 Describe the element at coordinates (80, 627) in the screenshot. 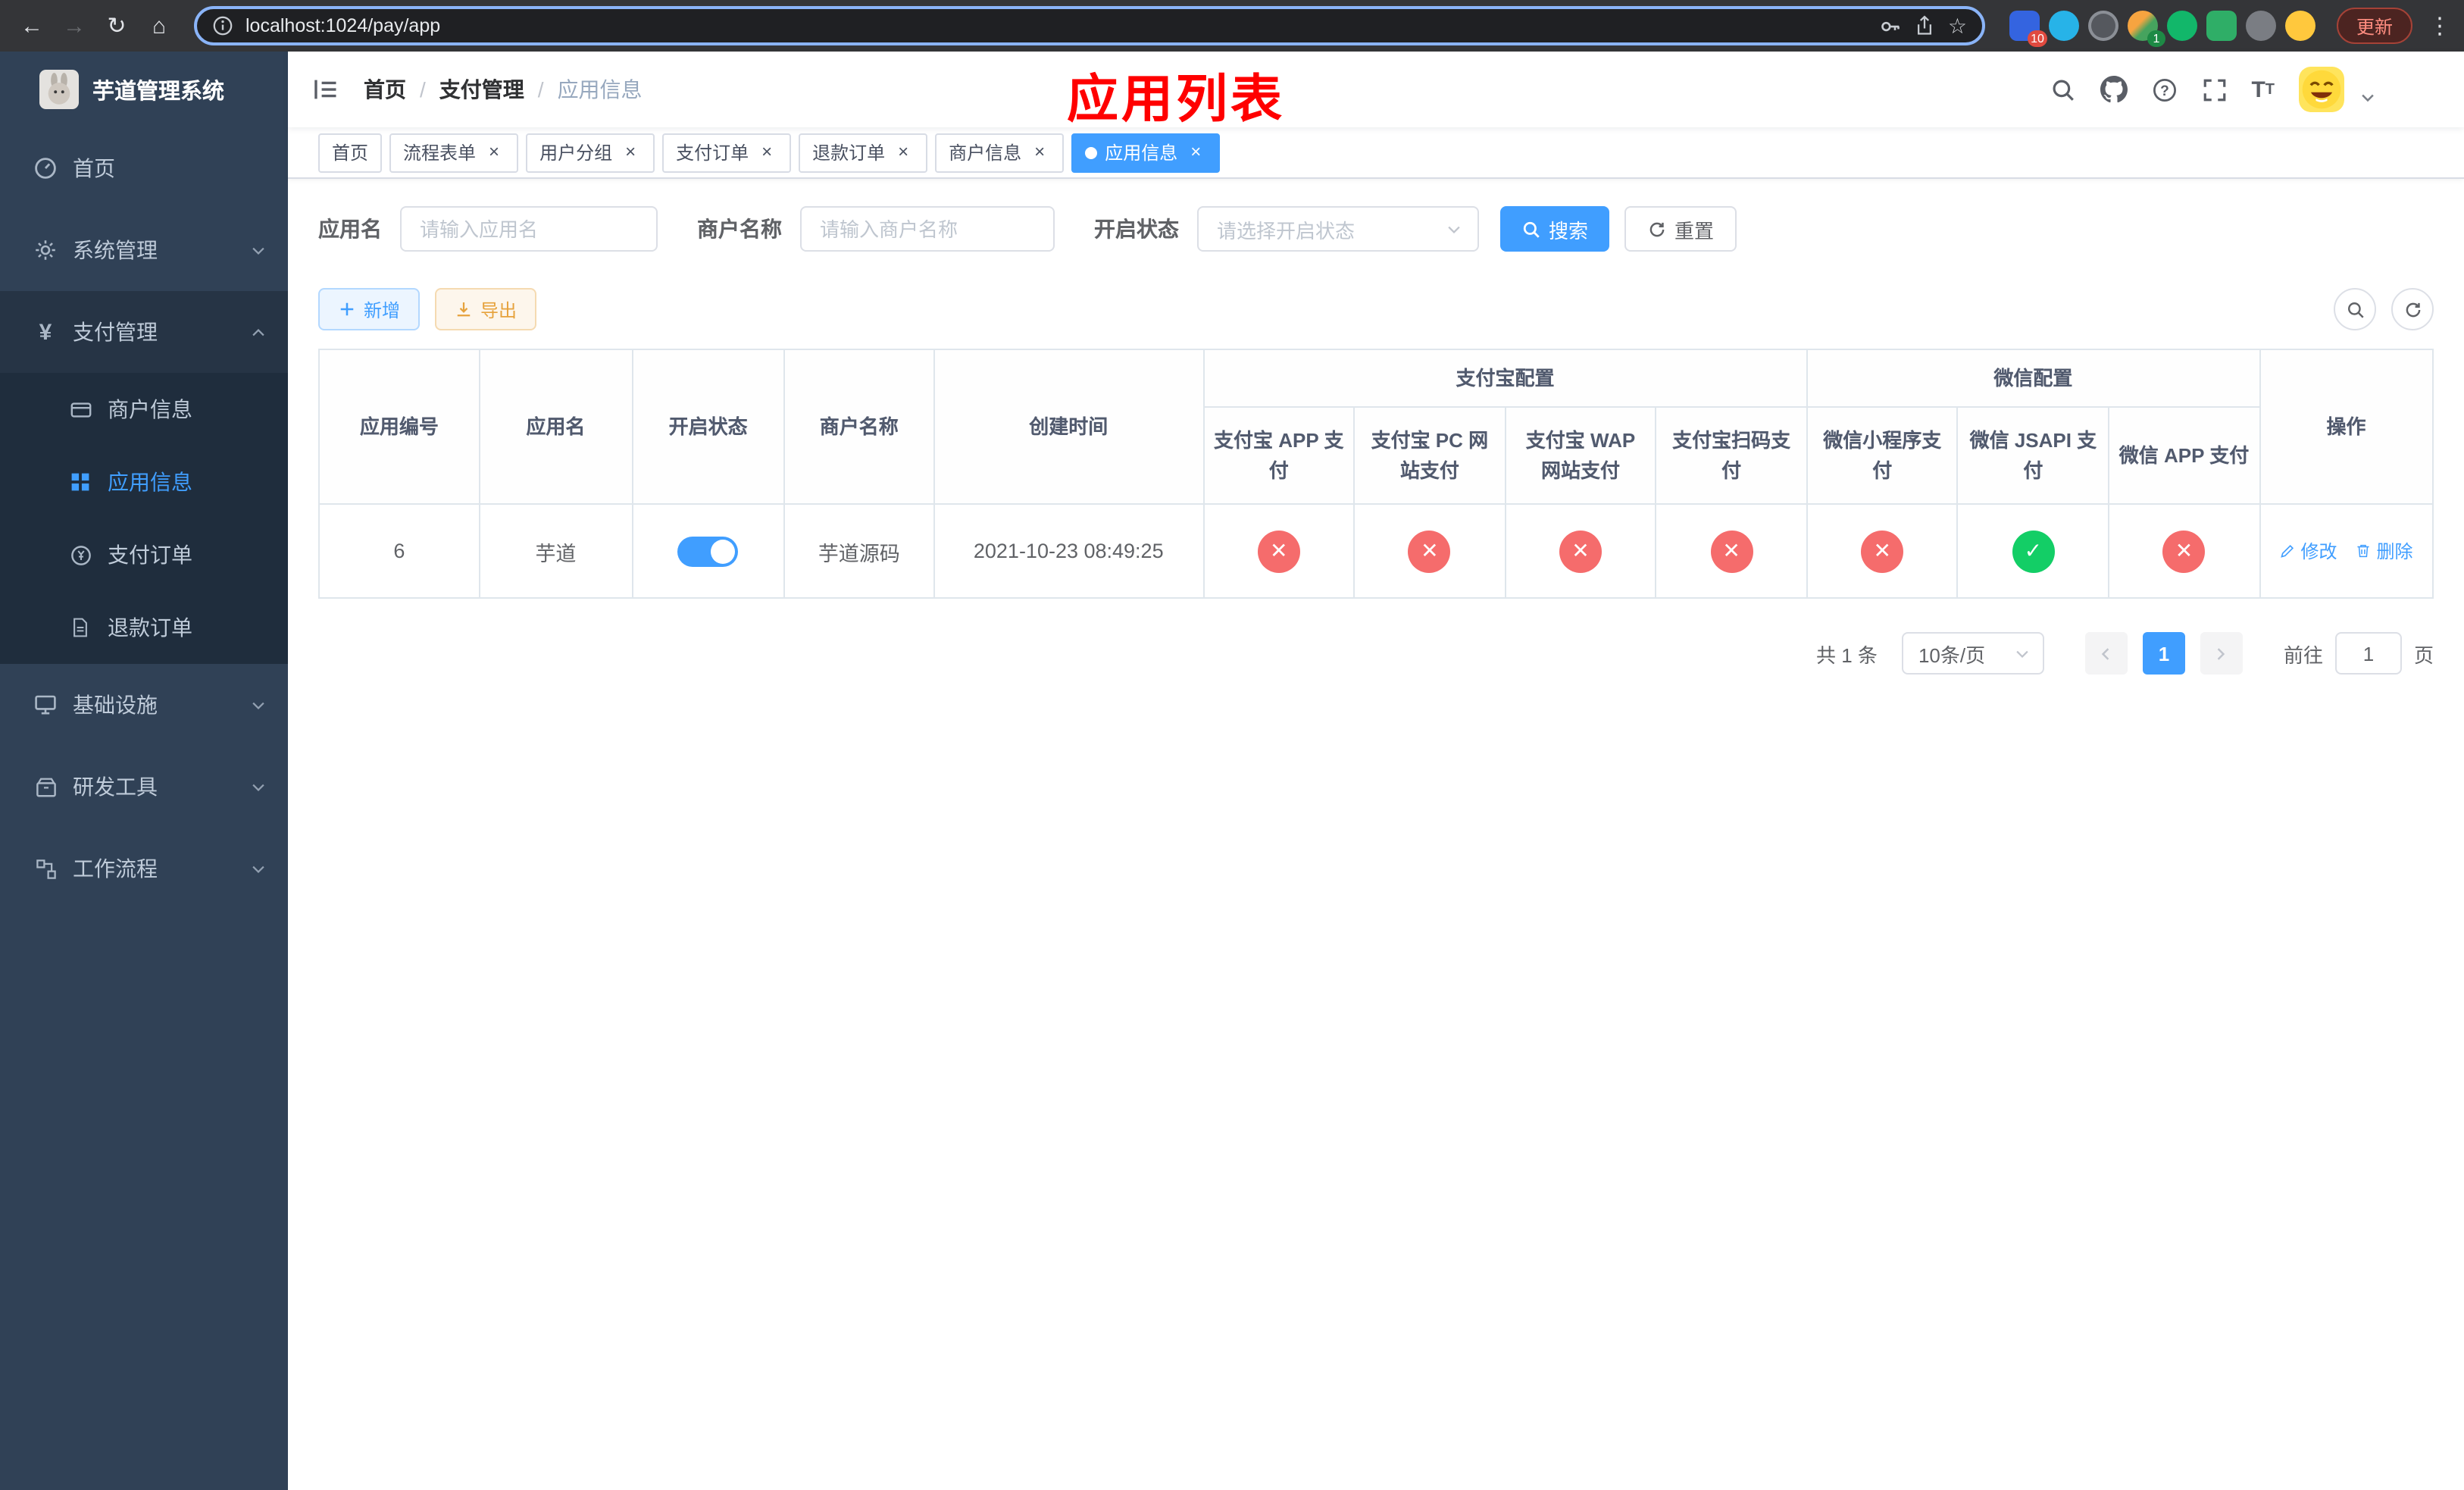

I see `refund-doc-icon` at that location.